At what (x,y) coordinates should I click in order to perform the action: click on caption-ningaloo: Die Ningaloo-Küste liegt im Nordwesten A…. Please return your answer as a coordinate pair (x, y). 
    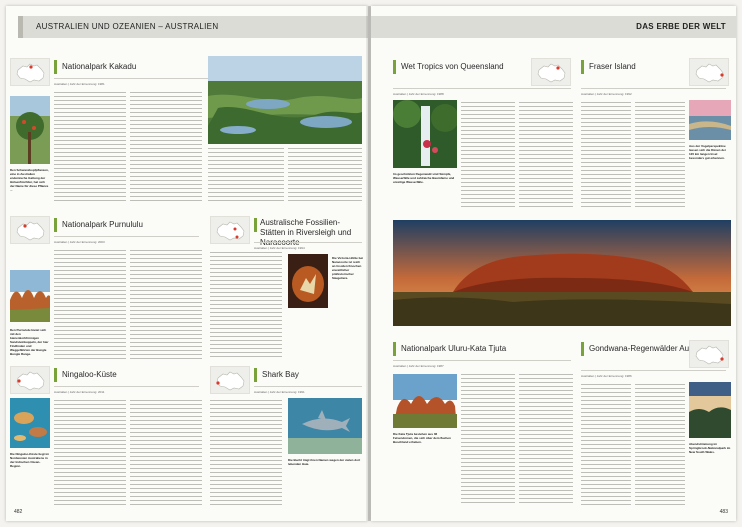
    Looking at the image, I should click on (30, 460).